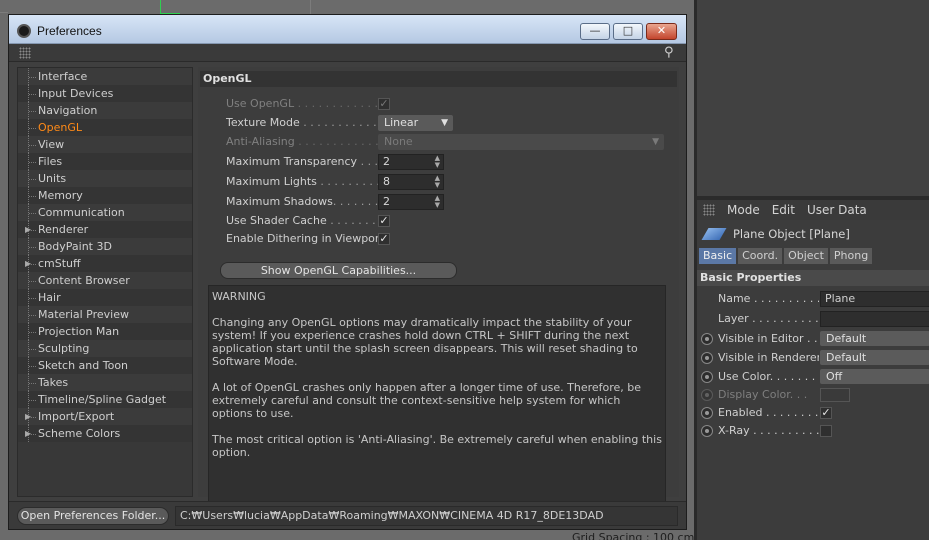 Image resolution: width=929 pixels, height=540 pixels. Describe the element at coordinates (826, 431) in the screenshot. I see `xray-checkbox` at that location.